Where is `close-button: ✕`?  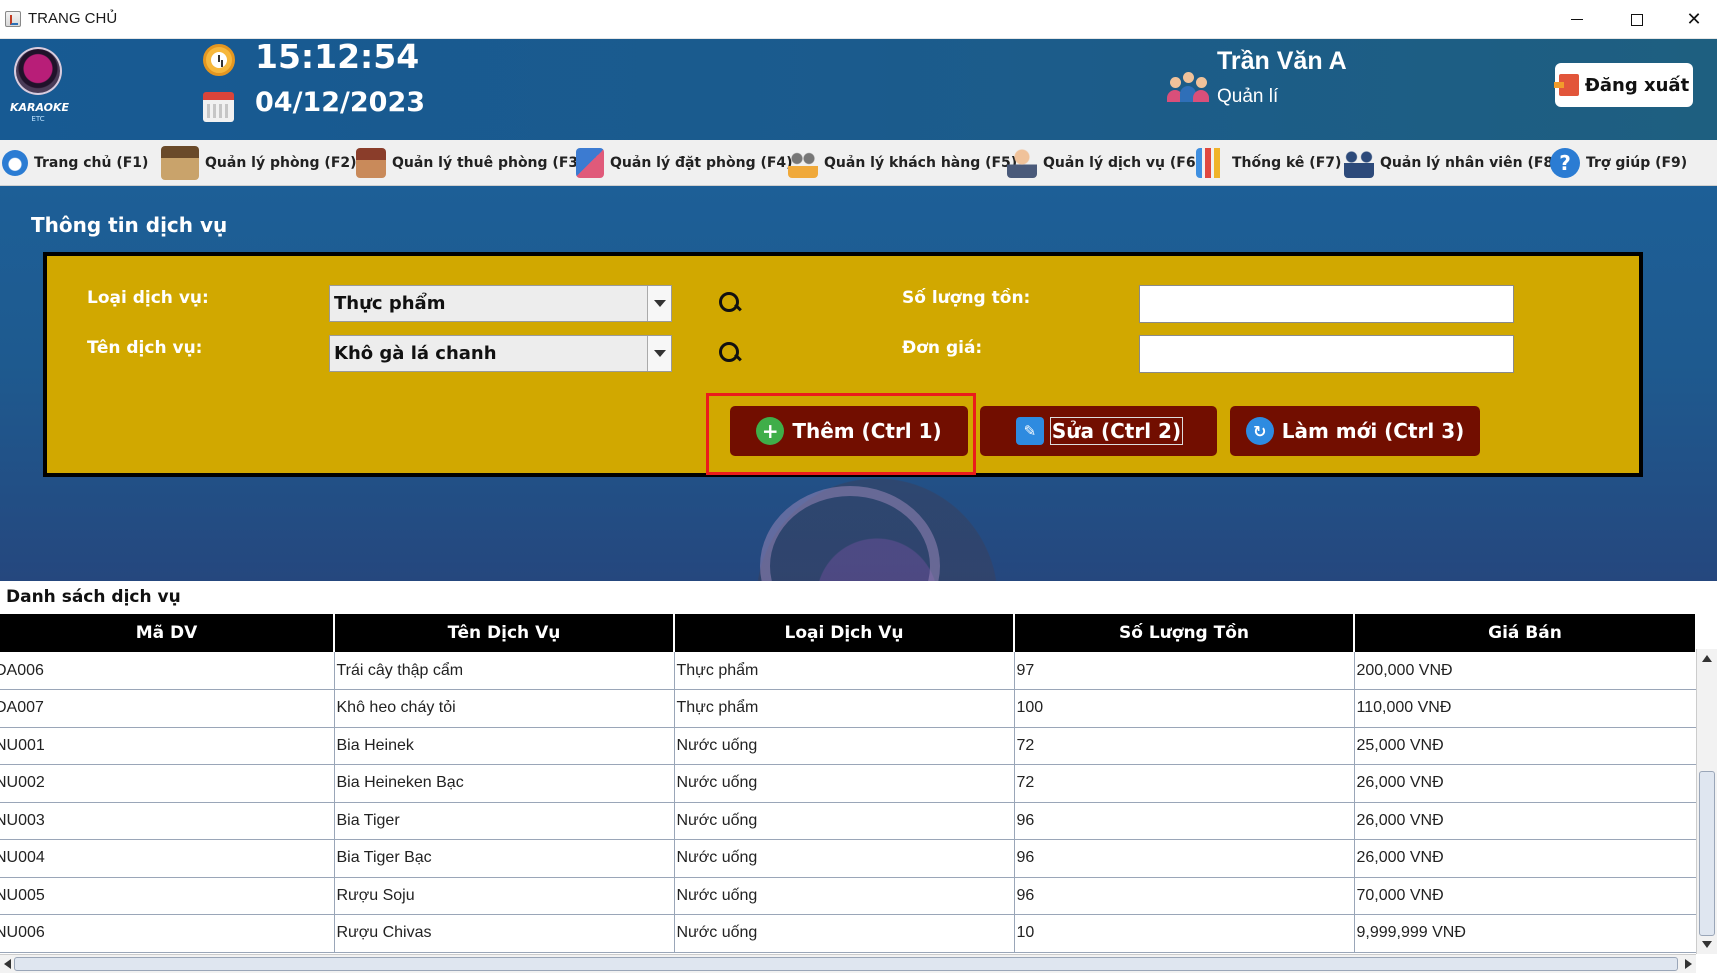 close-button: ✕ is located at coordinates (1691, 19).